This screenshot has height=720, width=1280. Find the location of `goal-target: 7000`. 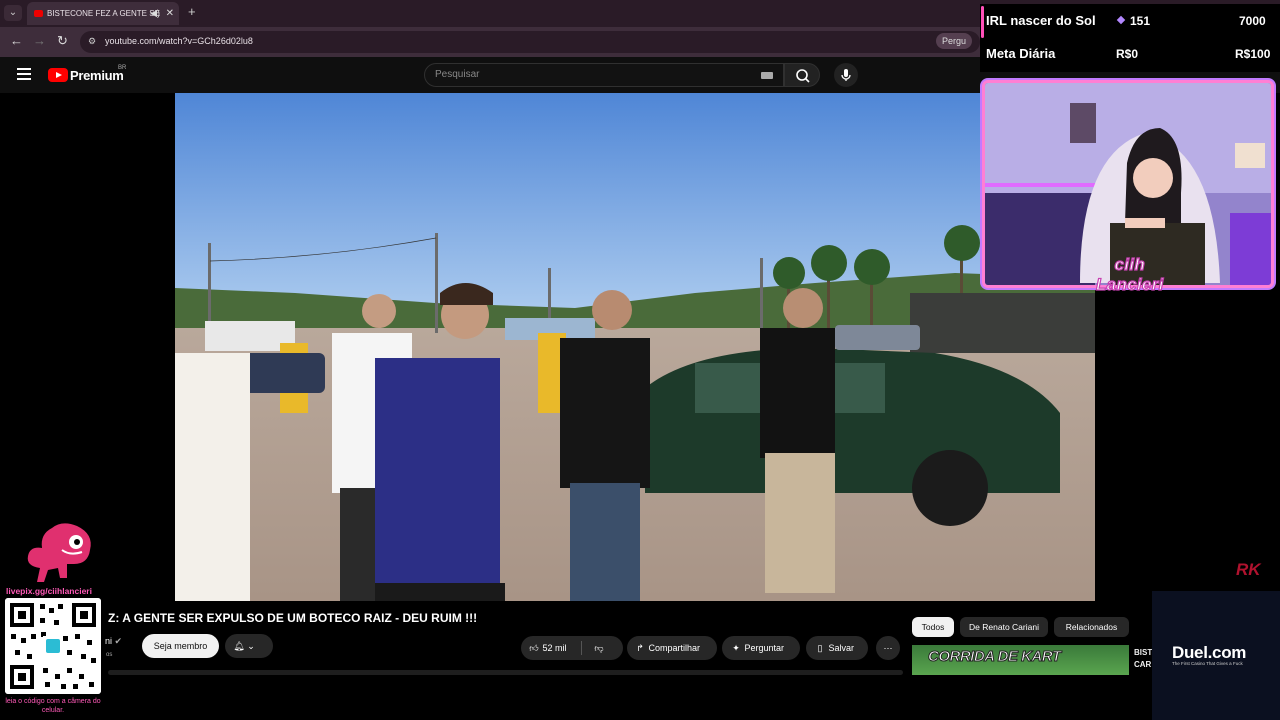

goal-target: 7000 is located at coordinates (1252, 21).